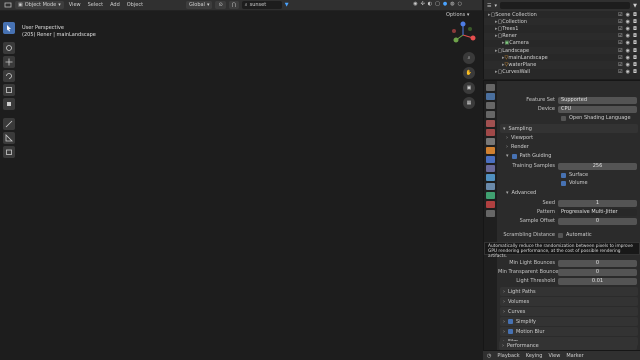  I want to click on snap-toggle: ⋂, so click(233, 5).